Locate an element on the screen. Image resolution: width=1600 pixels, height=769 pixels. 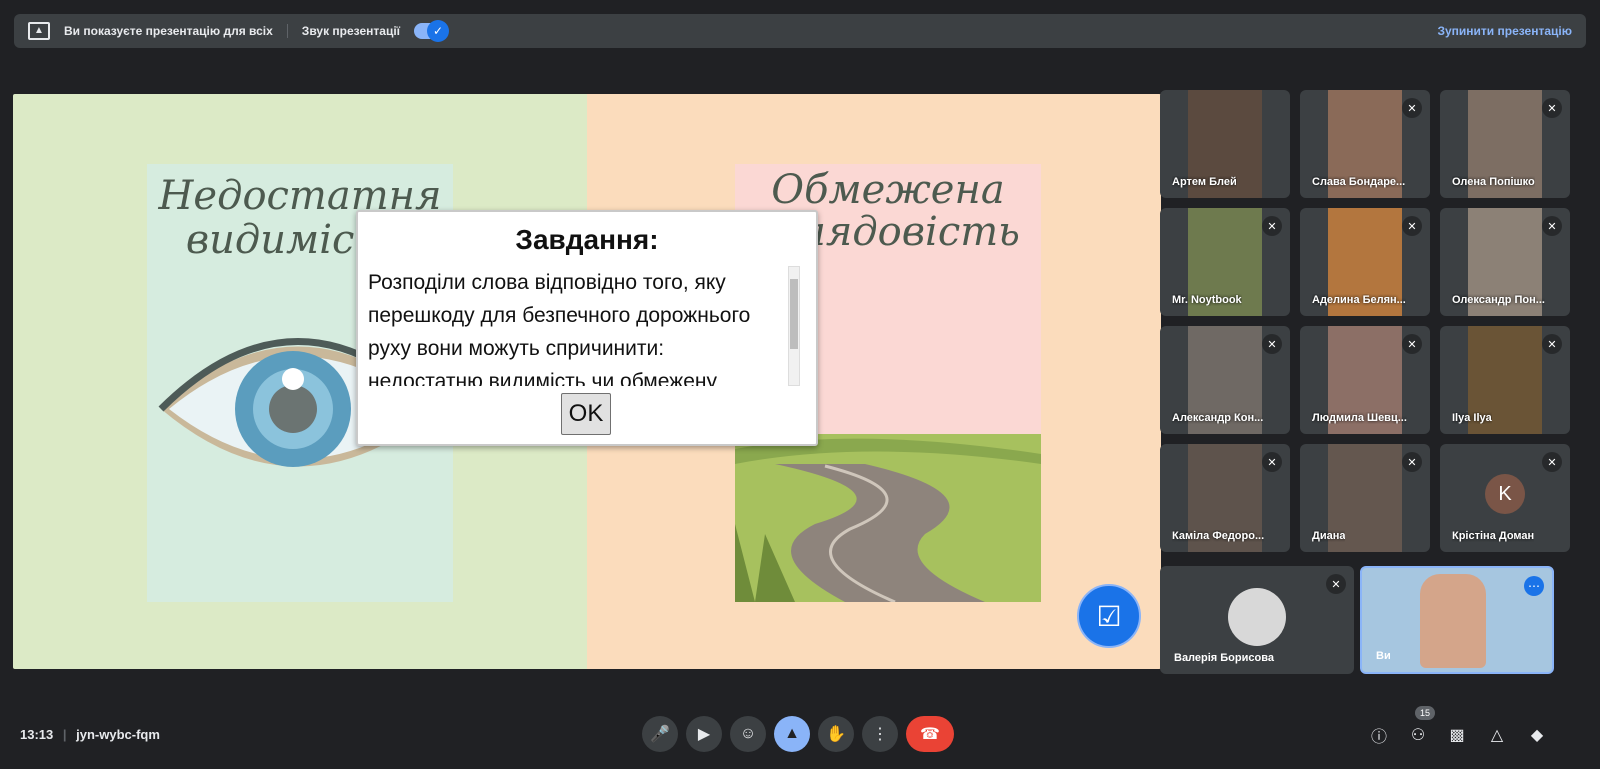
people-count-badge: 15 is located at coordinates (1425, 713).